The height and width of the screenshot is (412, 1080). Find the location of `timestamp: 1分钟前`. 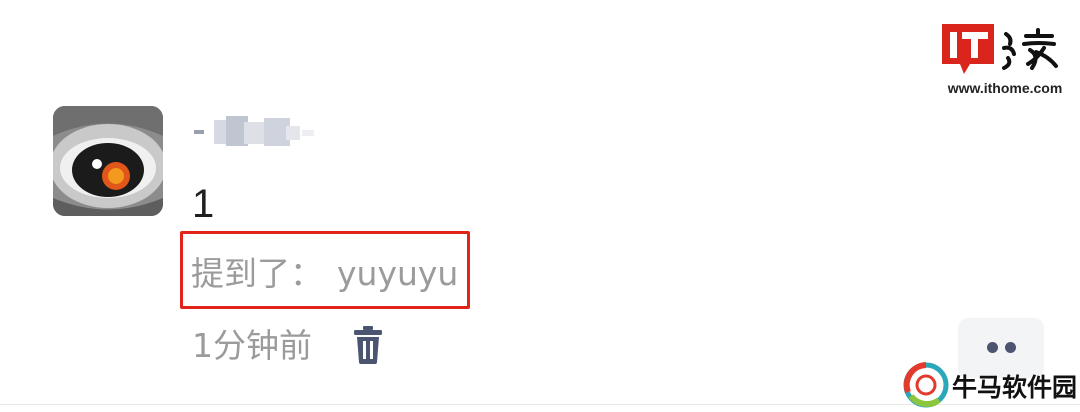

timestamp: 1分钟前 is located at coordinates (252, 345).